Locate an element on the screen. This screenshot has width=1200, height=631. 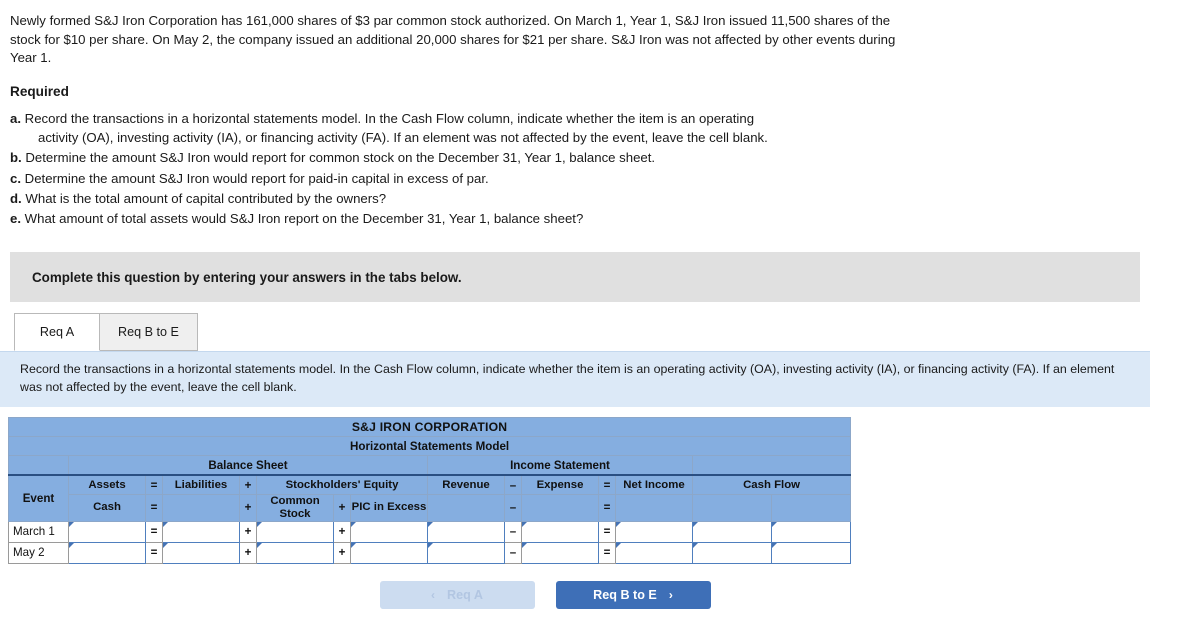
table-row: March 1 = + + – = is located at coordinates (430, 531).